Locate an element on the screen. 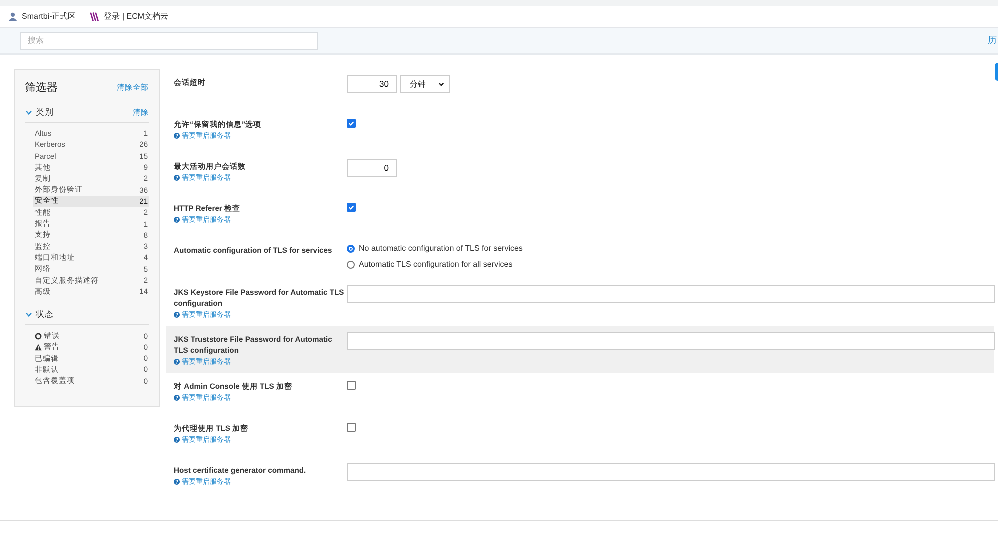  person-icon is located at coordinates (13, 17).